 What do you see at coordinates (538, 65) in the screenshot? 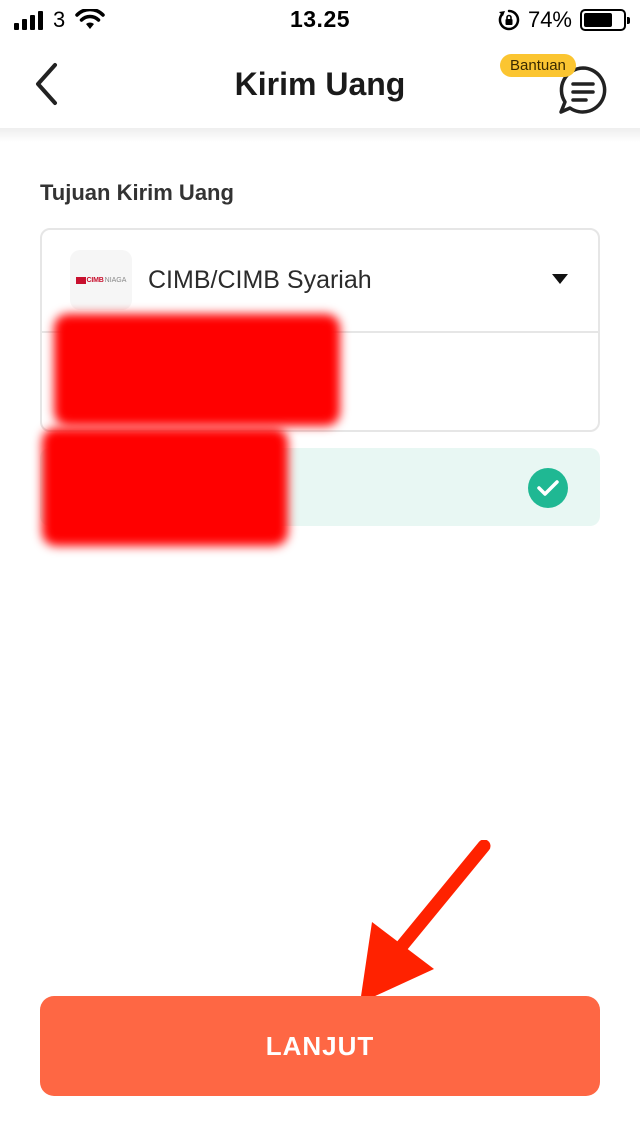
I see `help-badge: Bantuan` at bounding box center [538, 65].